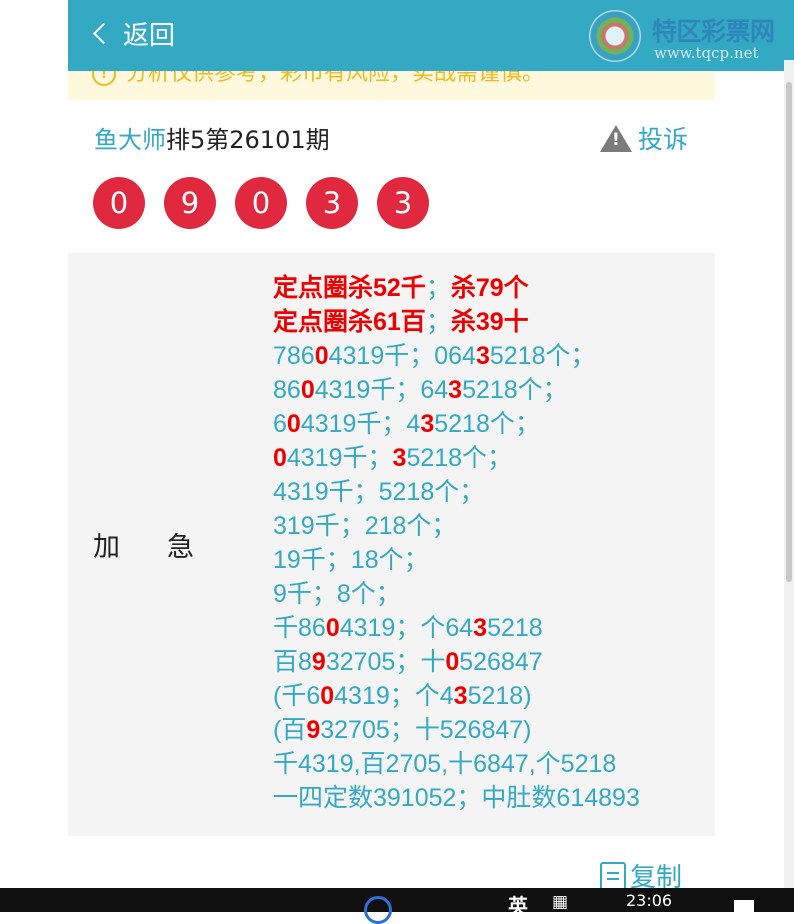 The height and width of the screenshot is (924, 794). I want to click on prediction-line: 千8604319；个6435218, so click(456, 628).